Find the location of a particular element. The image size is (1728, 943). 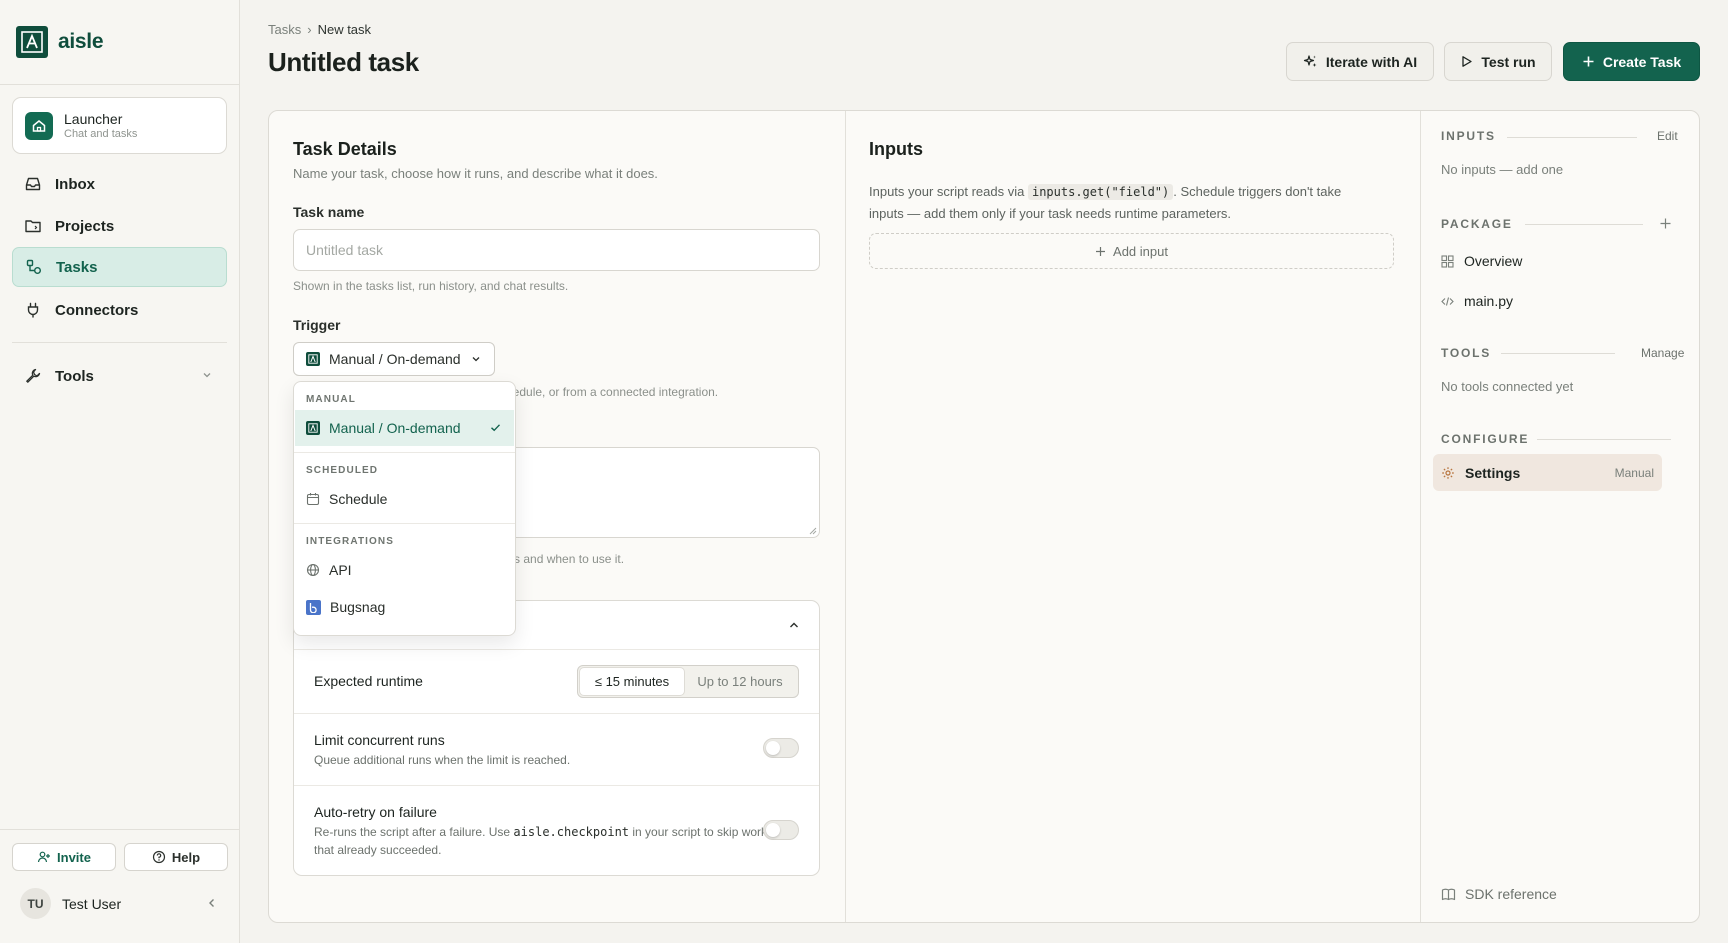

task-details-title: Task Details is located at coordinates (345, 149).